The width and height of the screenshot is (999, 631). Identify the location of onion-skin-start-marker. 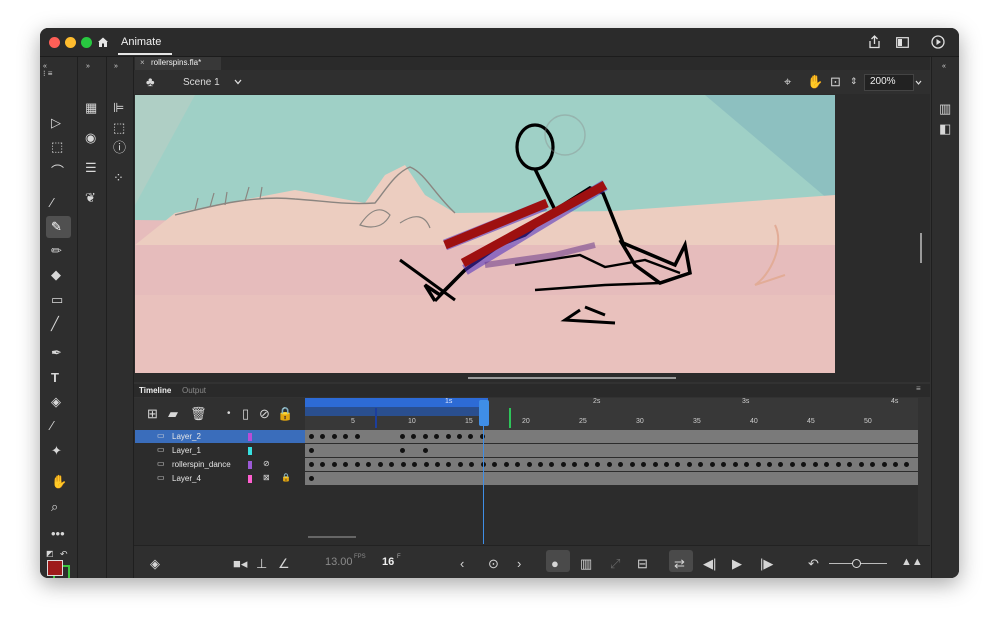
(376, 418).